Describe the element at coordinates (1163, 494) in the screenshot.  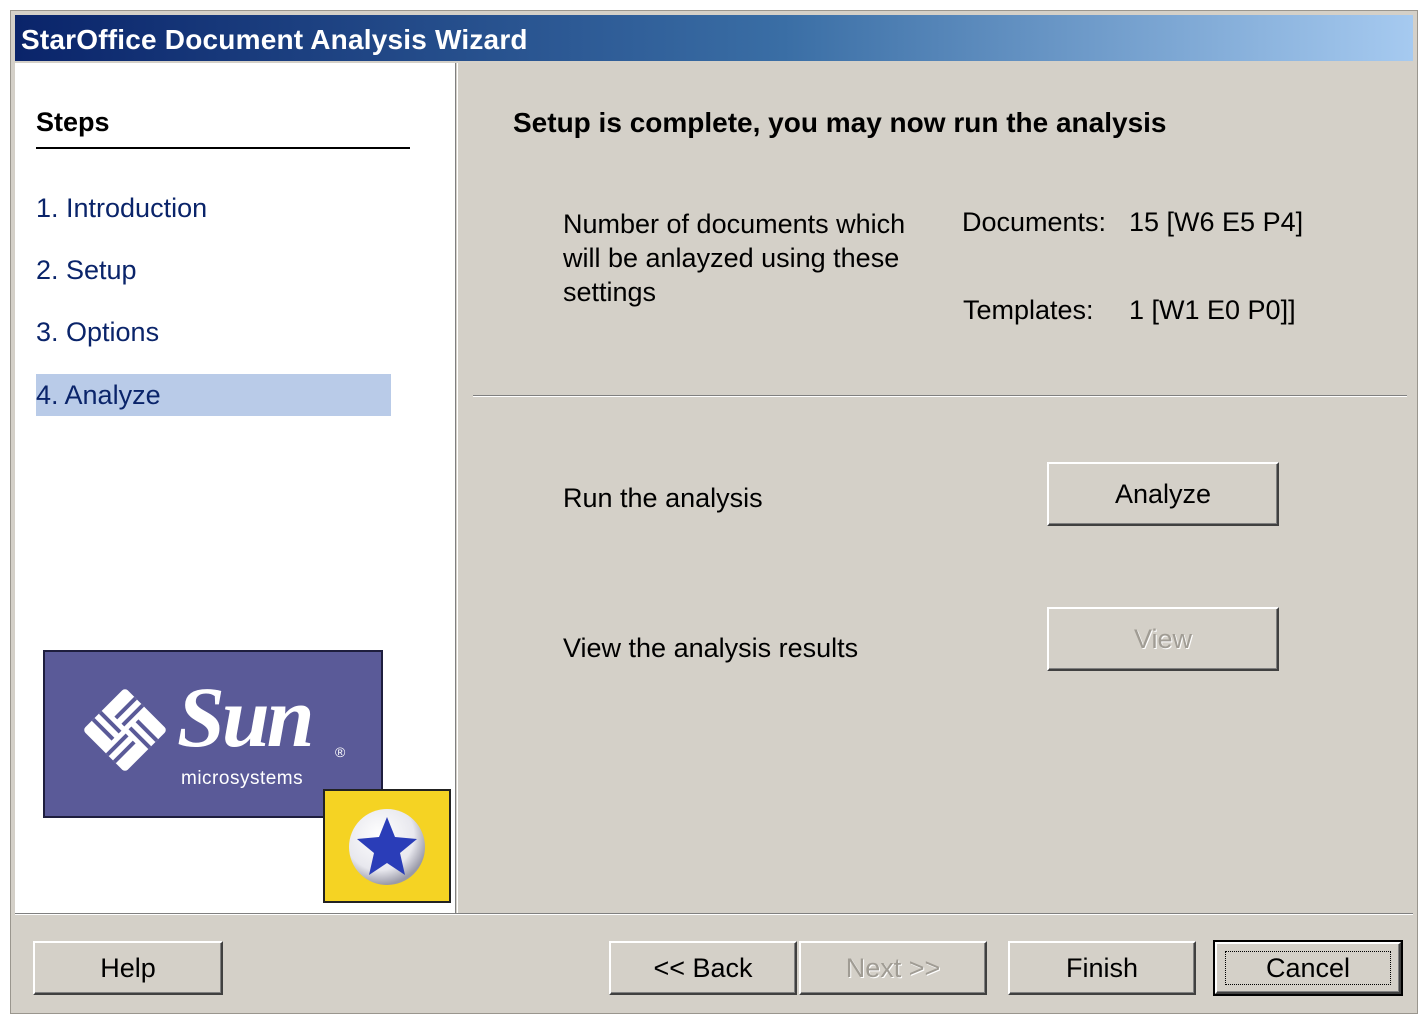
I see `analyze-button: Analyze` at that location.